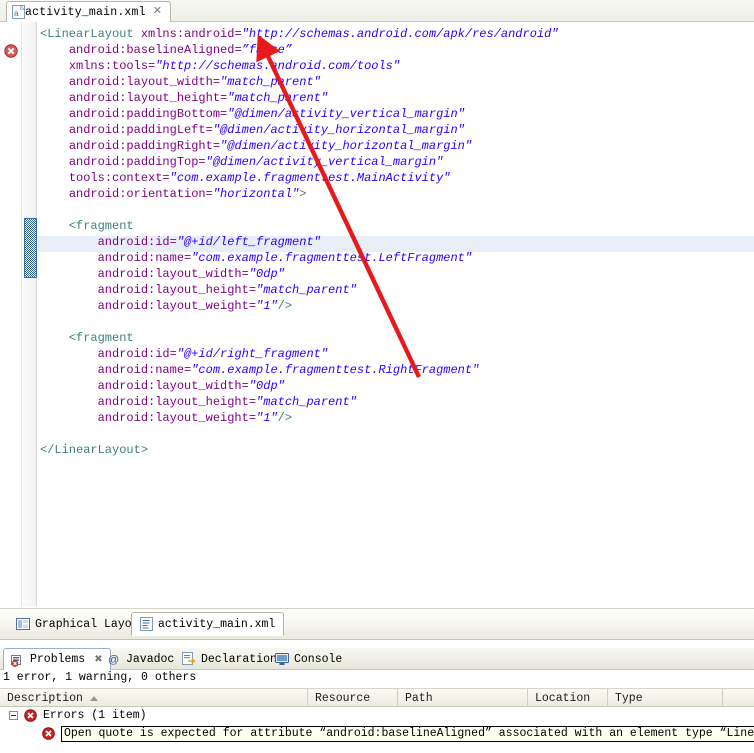 This screenshot has height=753, width=754. What do you see at coordinates (154, 698) in the screenshot?
I see `column-header-description: Description` at bounding box center [154, 698].